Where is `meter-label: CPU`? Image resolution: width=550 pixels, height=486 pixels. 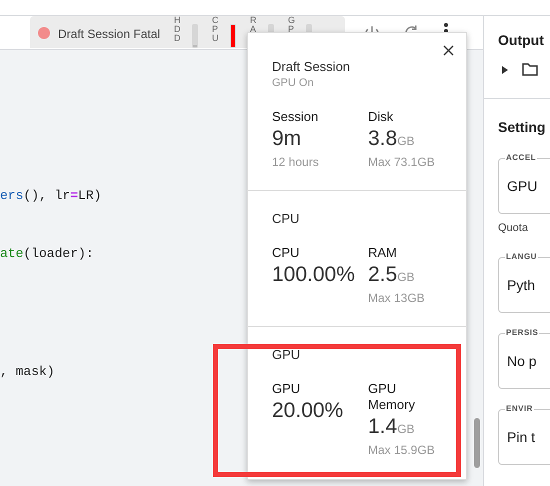
meter-label: CPU is located at coordinates (216, 29).